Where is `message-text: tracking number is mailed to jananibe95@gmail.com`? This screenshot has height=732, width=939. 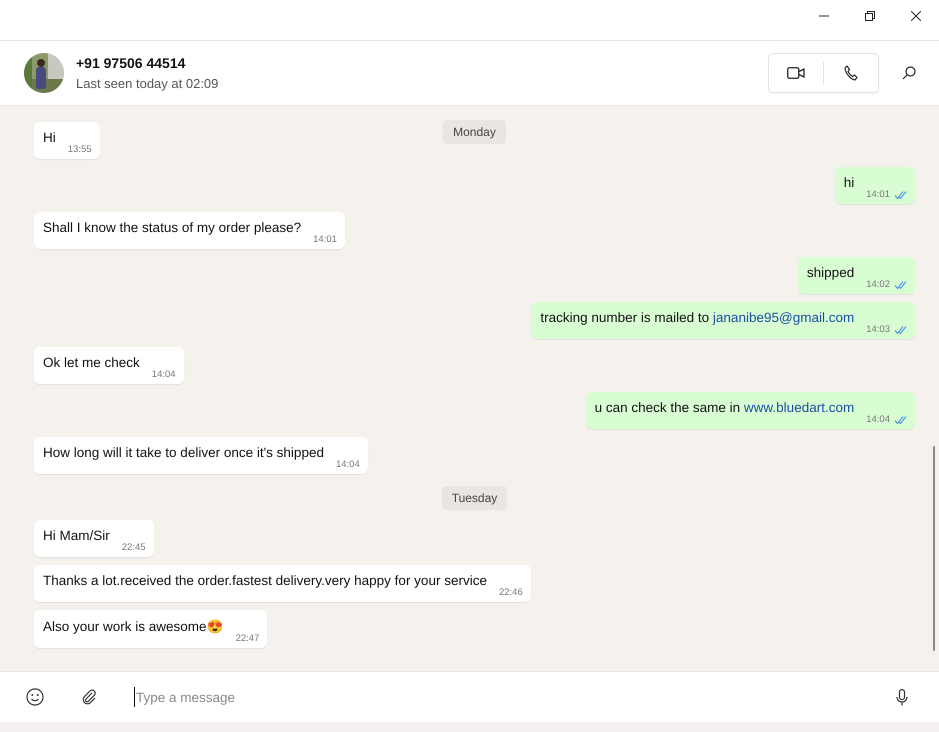
message-text: tracking number is mailed to jananibe95@gmail.com is located at coordinates (697, 318).